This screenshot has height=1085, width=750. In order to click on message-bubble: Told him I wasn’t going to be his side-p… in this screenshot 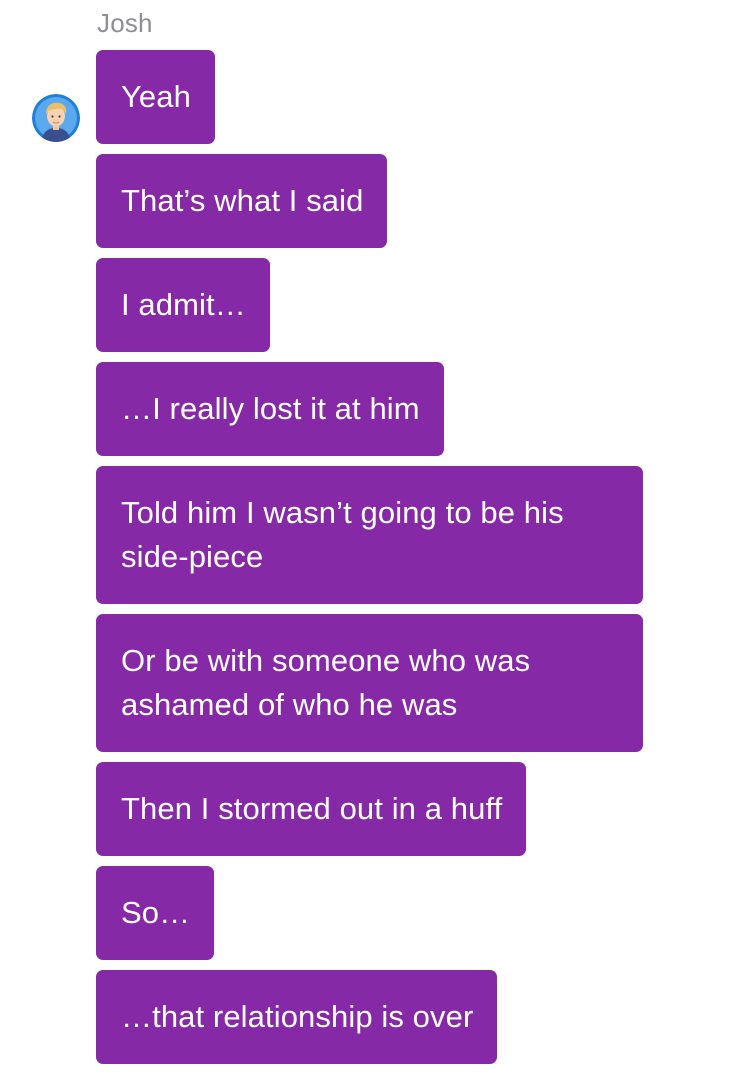, I will do `click(369, 535)`.